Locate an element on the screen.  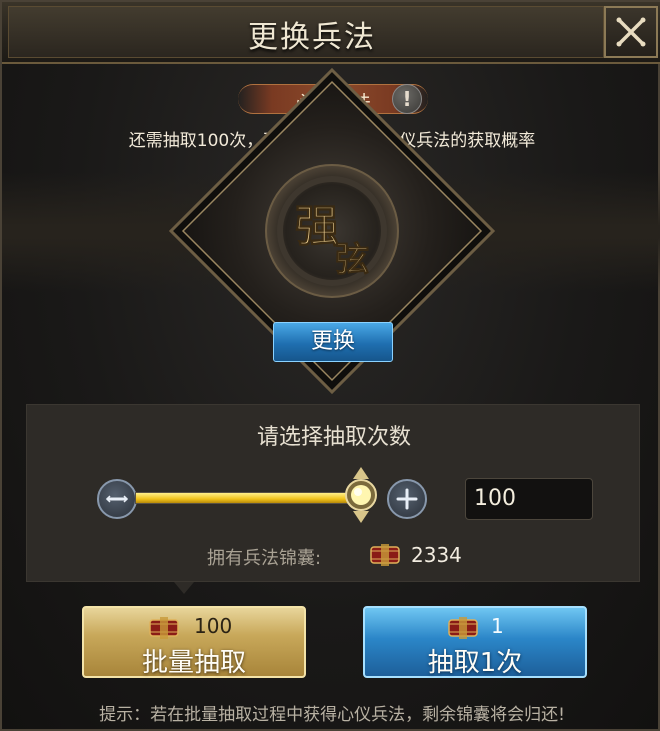
plus-icon is located at coordinates (407, 499).